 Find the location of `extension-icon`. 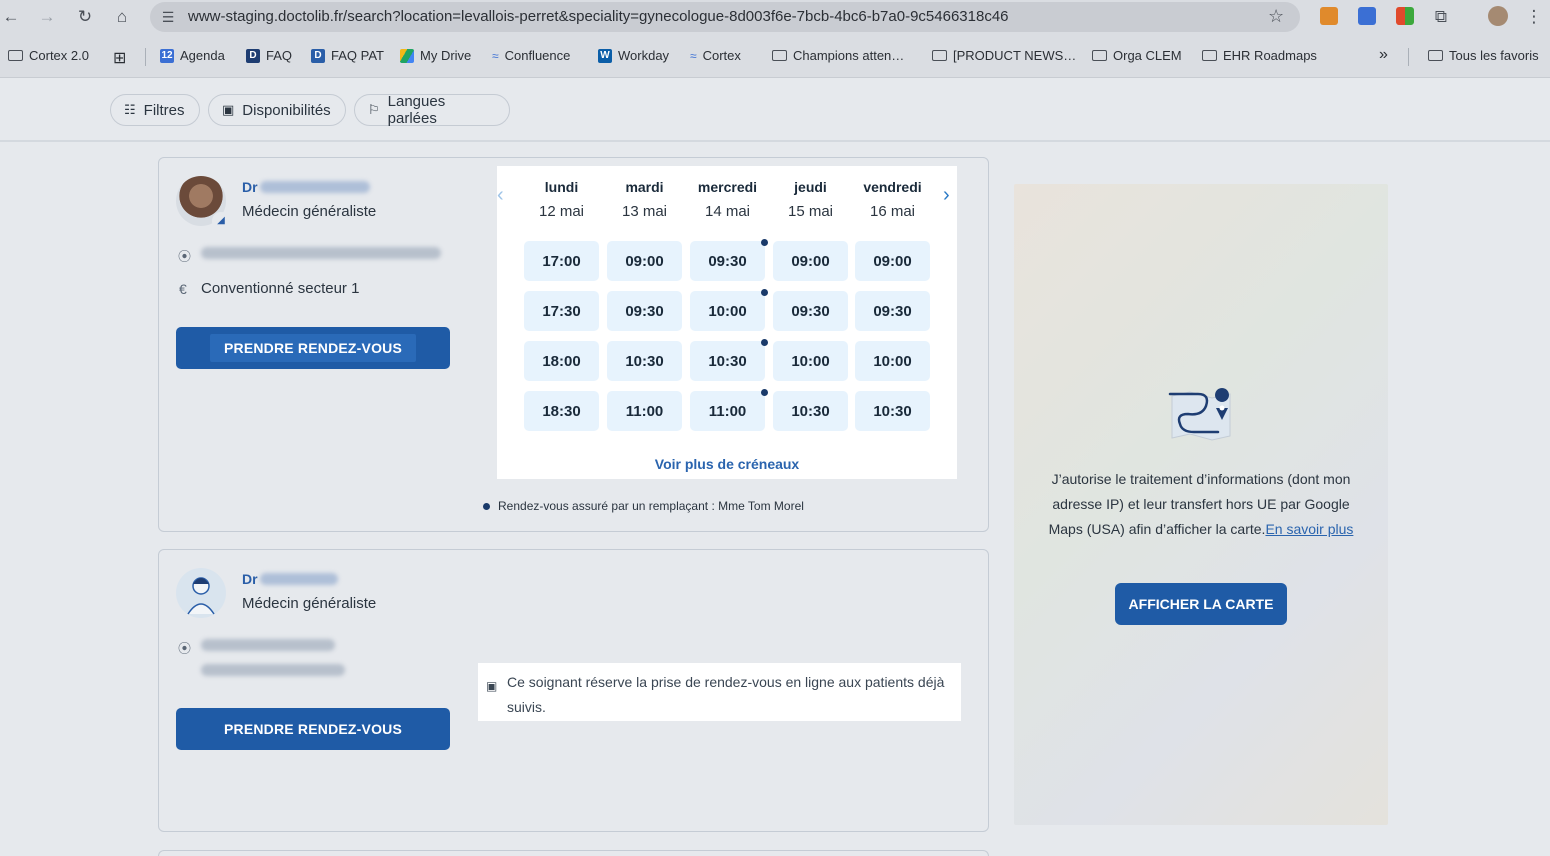

extension-icon is located at coordinates (1329, 16).